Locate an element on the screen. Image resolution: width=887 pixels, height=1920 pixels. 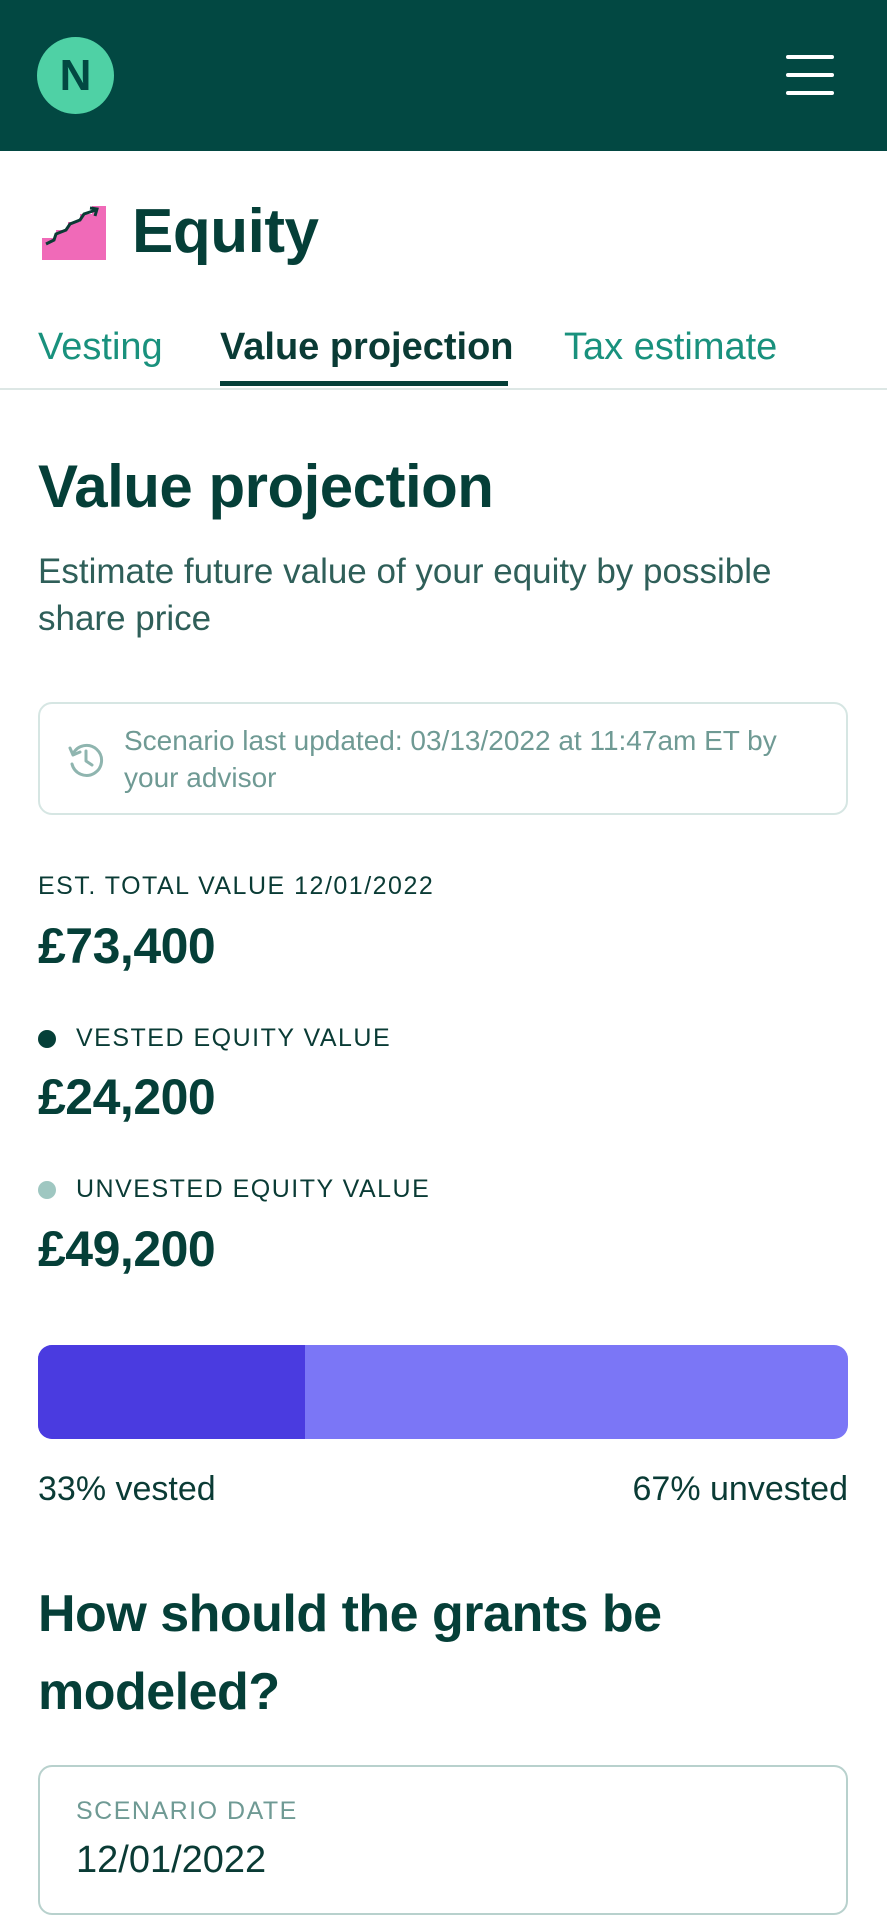
tab-bar: Vesting Value projection Tax estimate is located at coordinates (443, 355).